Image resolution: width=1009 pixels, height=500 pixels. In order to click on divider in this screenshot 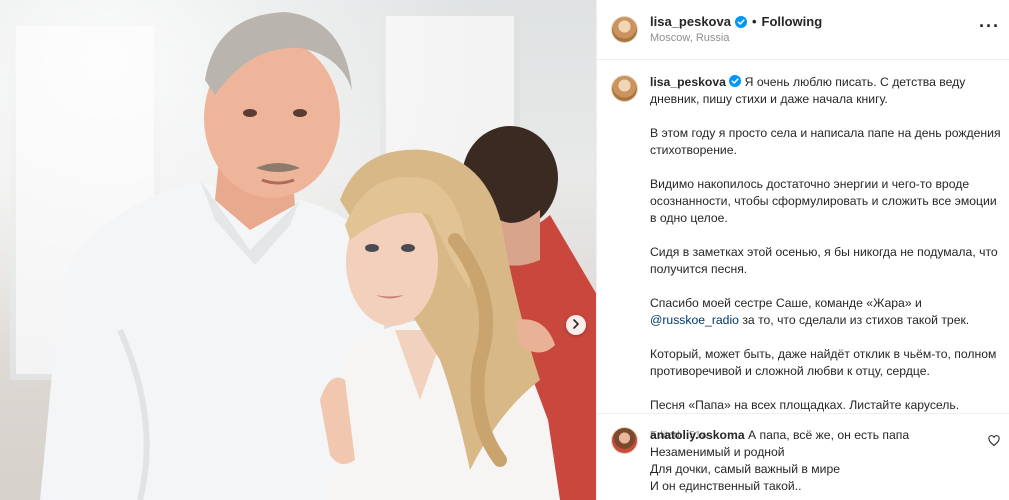, I will do `click(803, 413)`.